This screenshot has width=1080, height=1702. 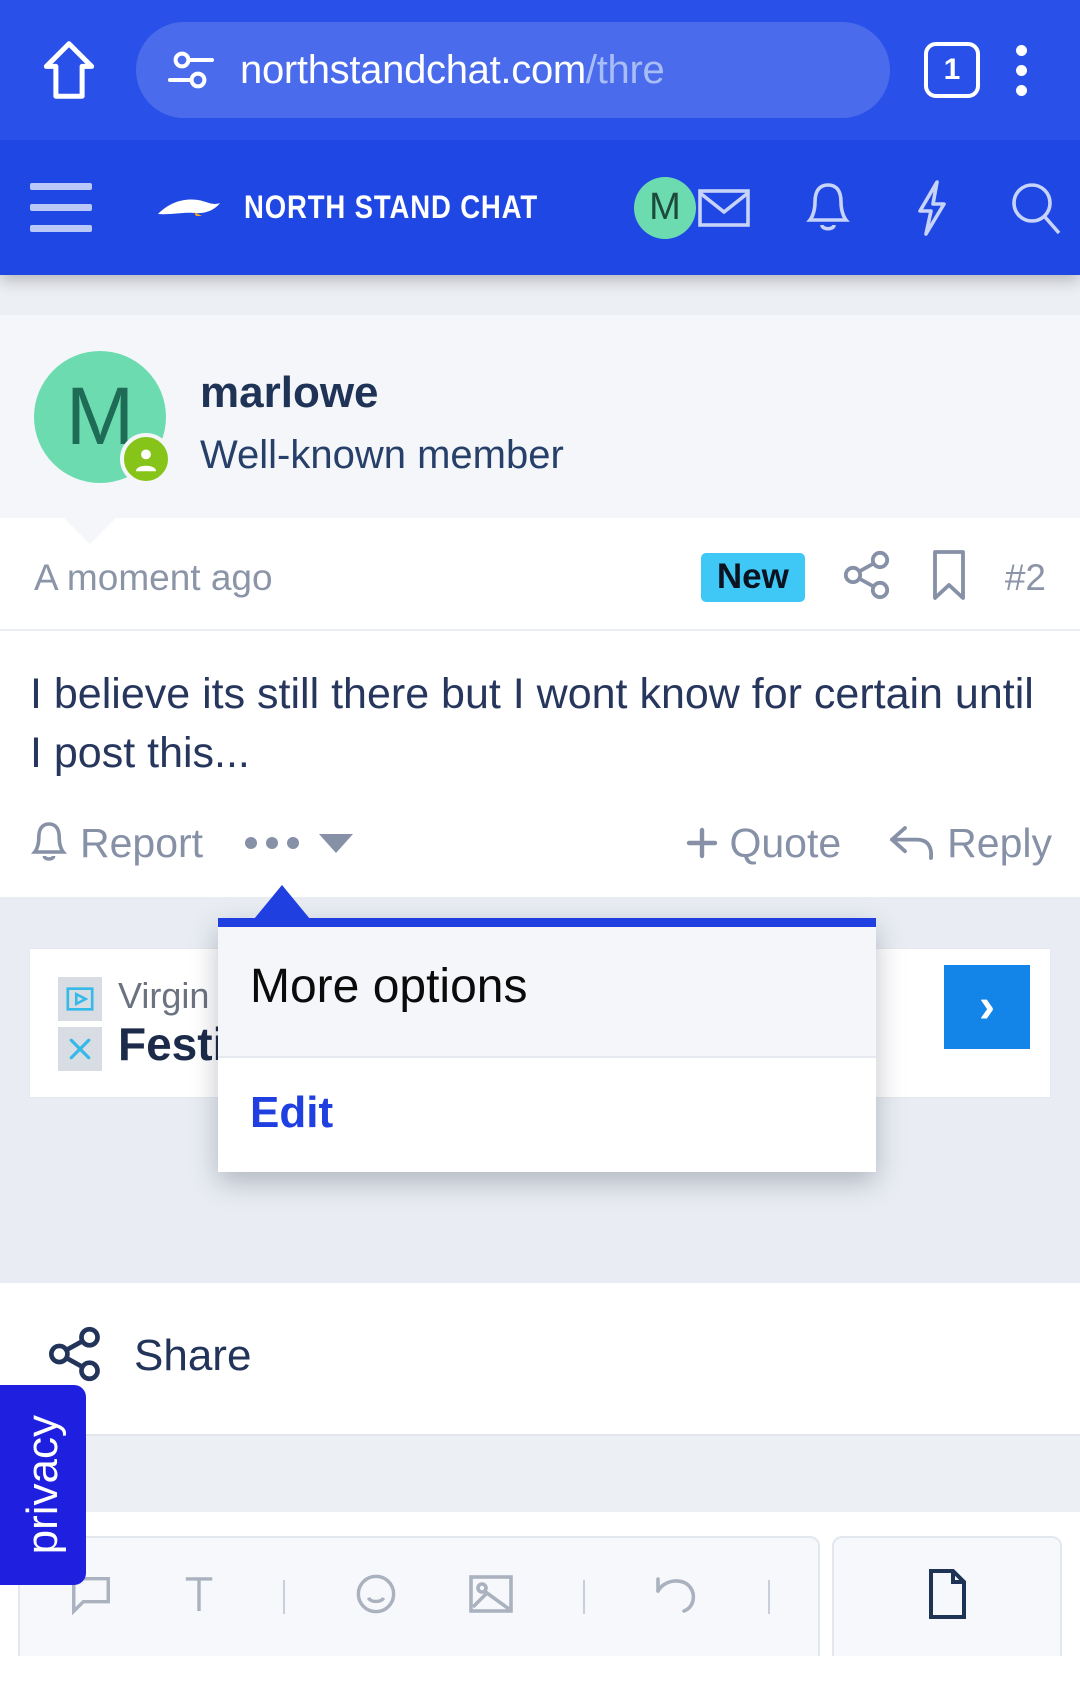 What do you see at coordinates (419, 1595) in the screenshot?
I see `editor-toolbar-main` at bounding box center [419, 1595].